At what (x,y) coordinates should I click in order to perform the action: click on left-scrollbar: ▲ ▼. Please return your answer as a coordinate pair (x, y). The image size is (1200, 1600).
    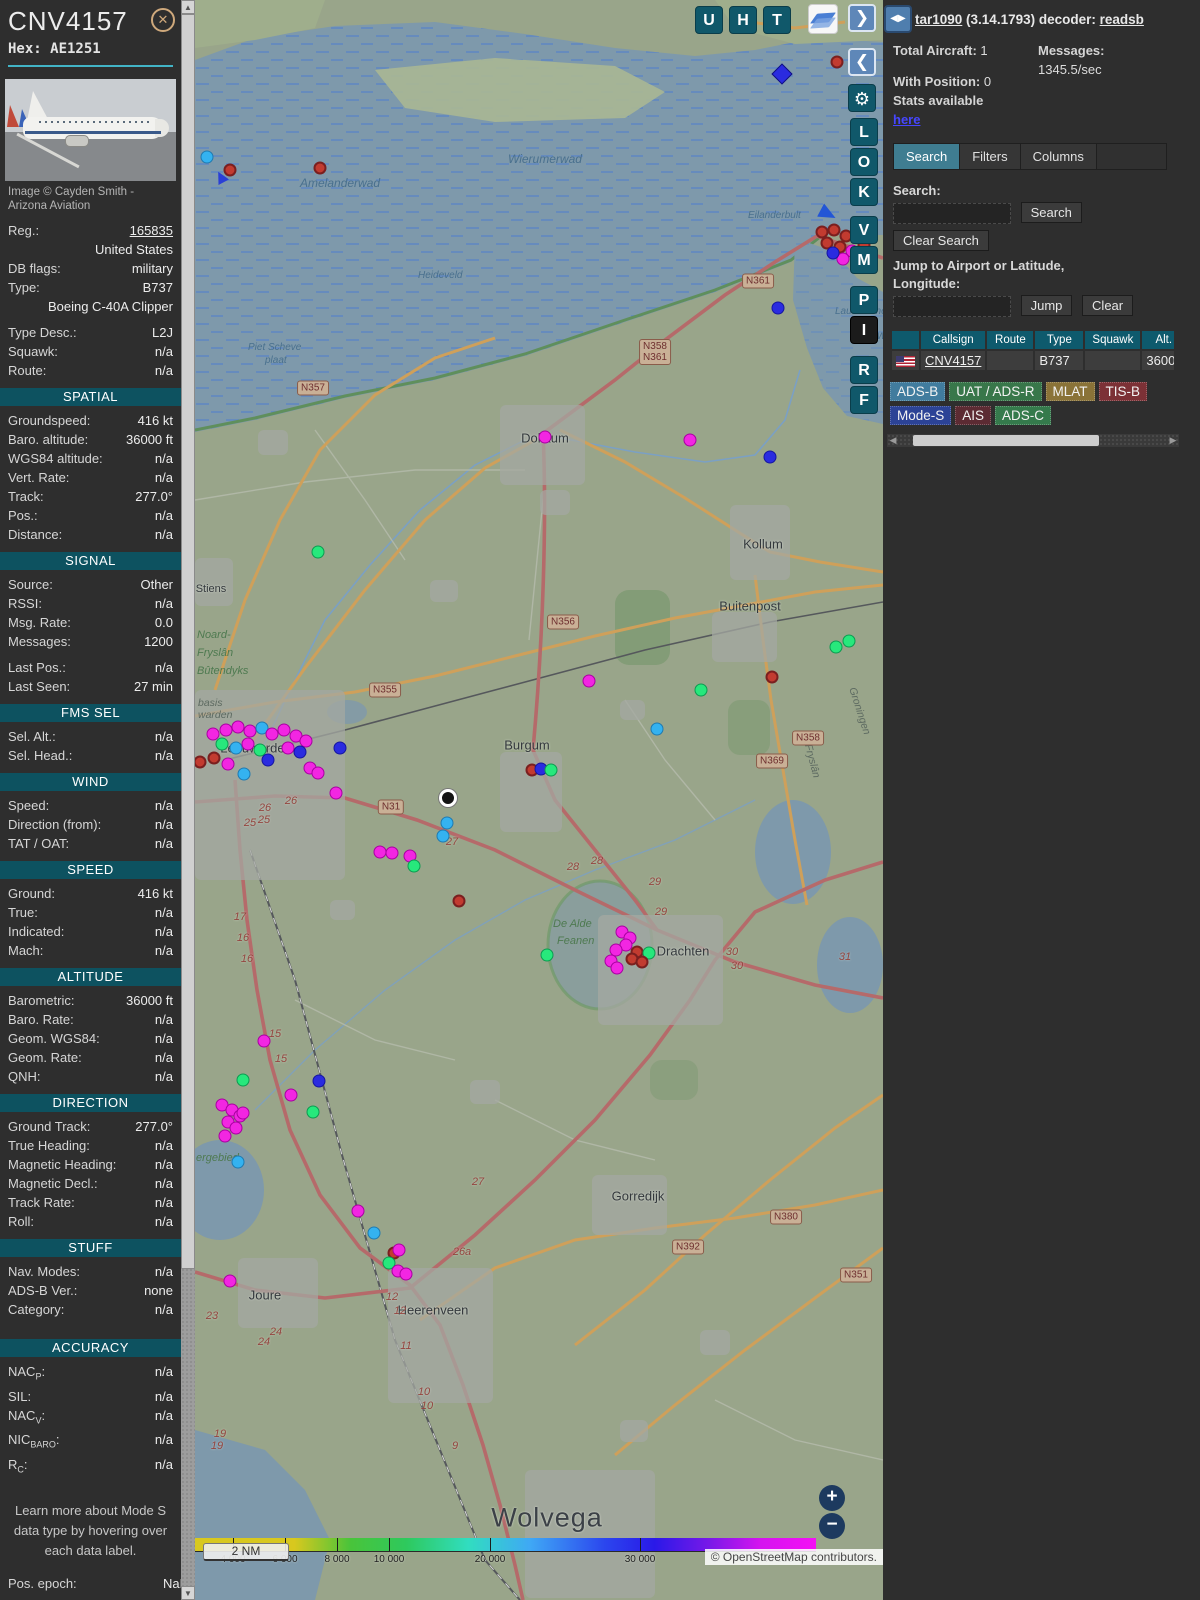
    Looking at the image, I should click on (188, 800).